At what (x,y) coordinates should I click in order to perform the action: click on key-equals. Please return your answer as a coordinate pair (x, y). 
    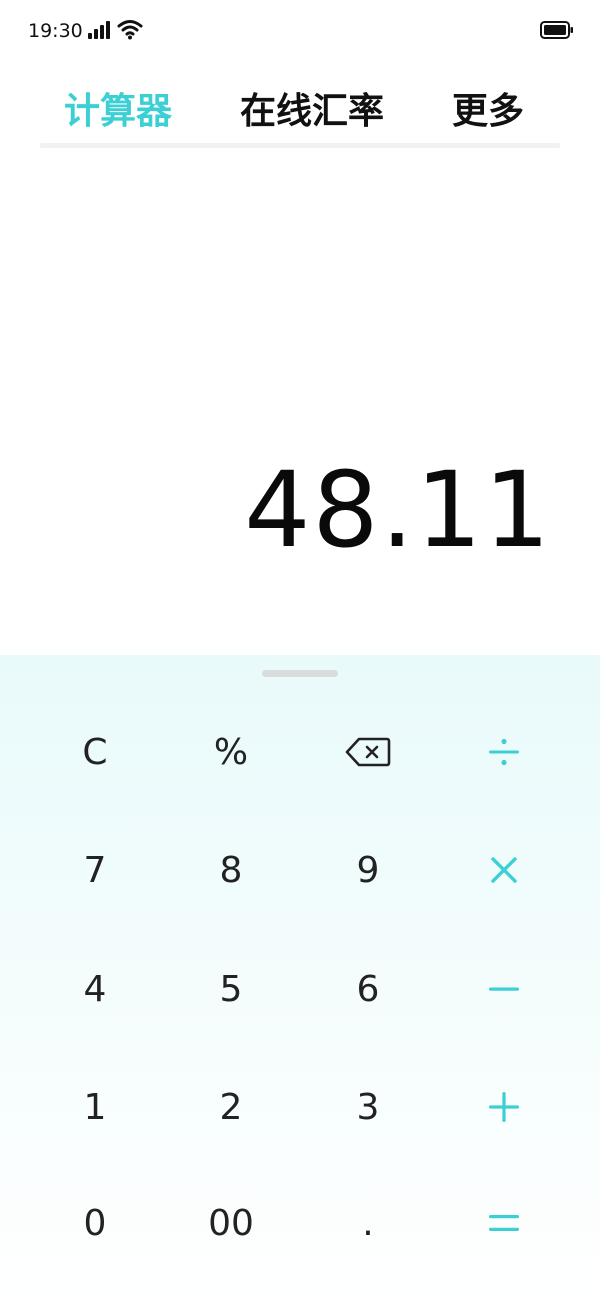
    Looking at the image, I should click on (504, 1223).